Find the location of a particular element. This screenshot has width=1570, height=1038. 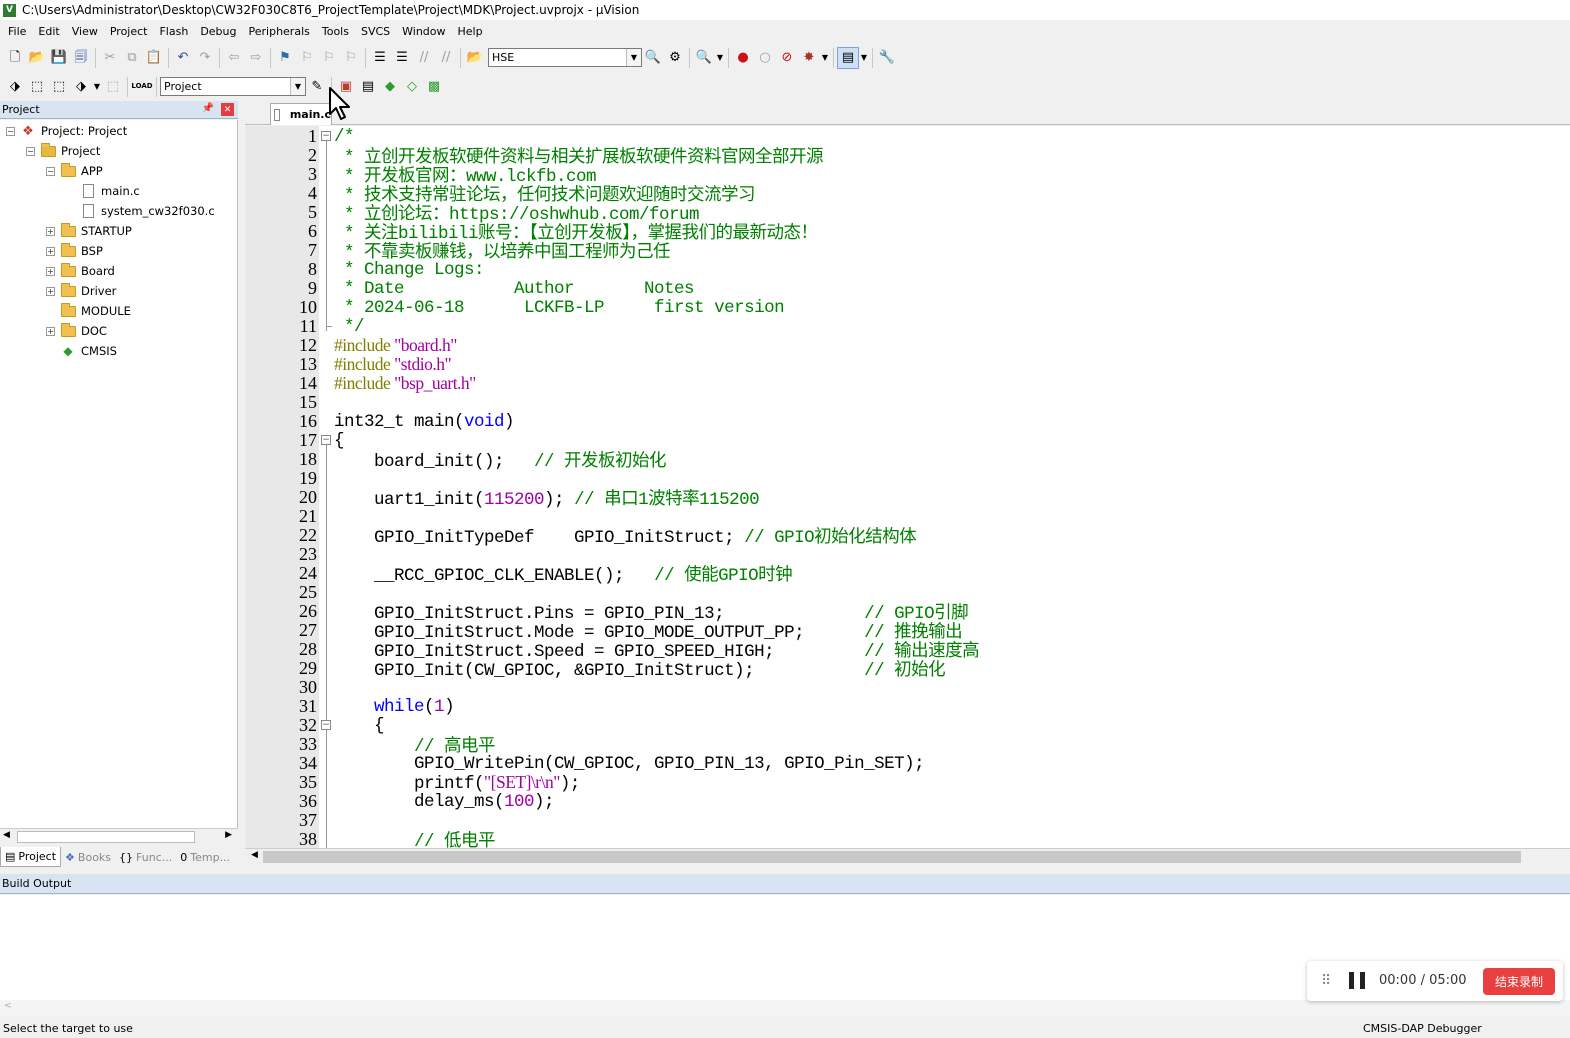

navigate-forward-icon: ⇨ is located at coordinates (256, 58).